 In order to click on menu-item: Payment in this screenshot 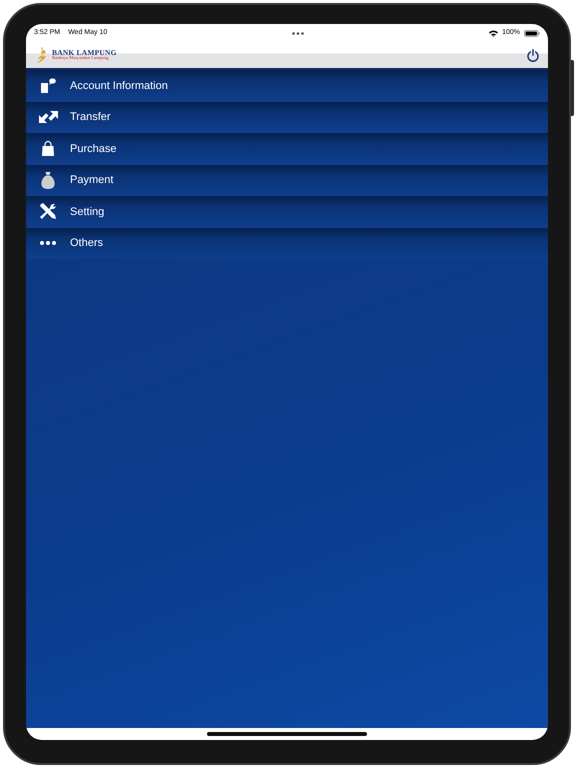, I will do `click(287, 180)`.